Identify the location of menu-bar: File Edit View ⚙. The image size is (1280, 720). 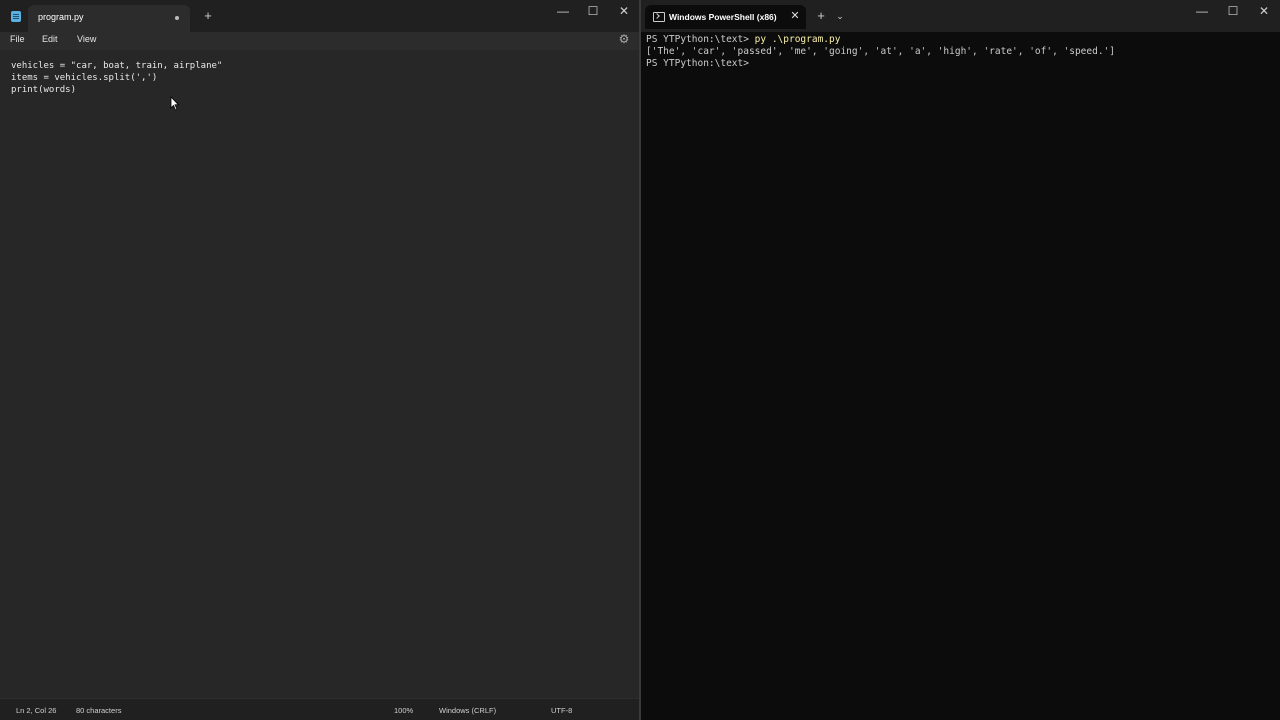
(320, 41).